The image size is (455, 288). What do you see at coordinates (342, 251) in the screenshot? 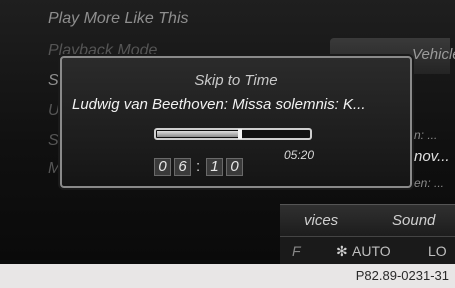
I see `fan-icon: ✻` at bounding box center [342, 251].